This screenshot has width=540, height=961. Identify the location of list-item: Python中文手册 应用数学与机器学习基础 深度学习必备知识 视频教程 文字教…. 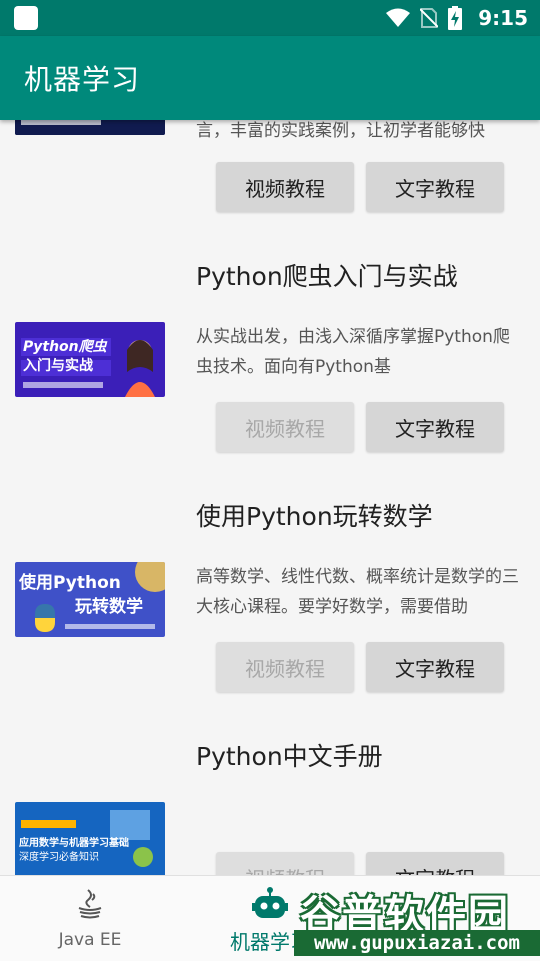
(270, 806).